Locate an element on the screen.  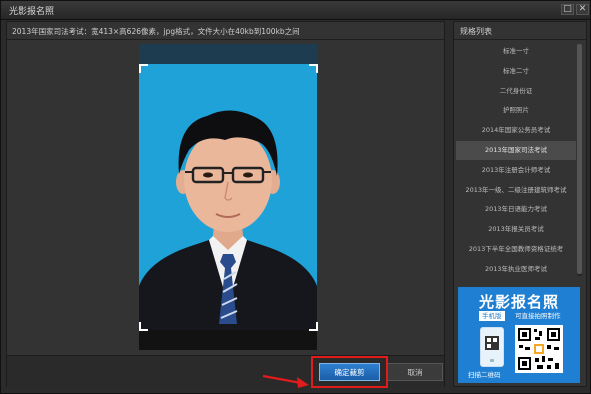
crop-handle-bottom-right is located at coordinates (313, 326).